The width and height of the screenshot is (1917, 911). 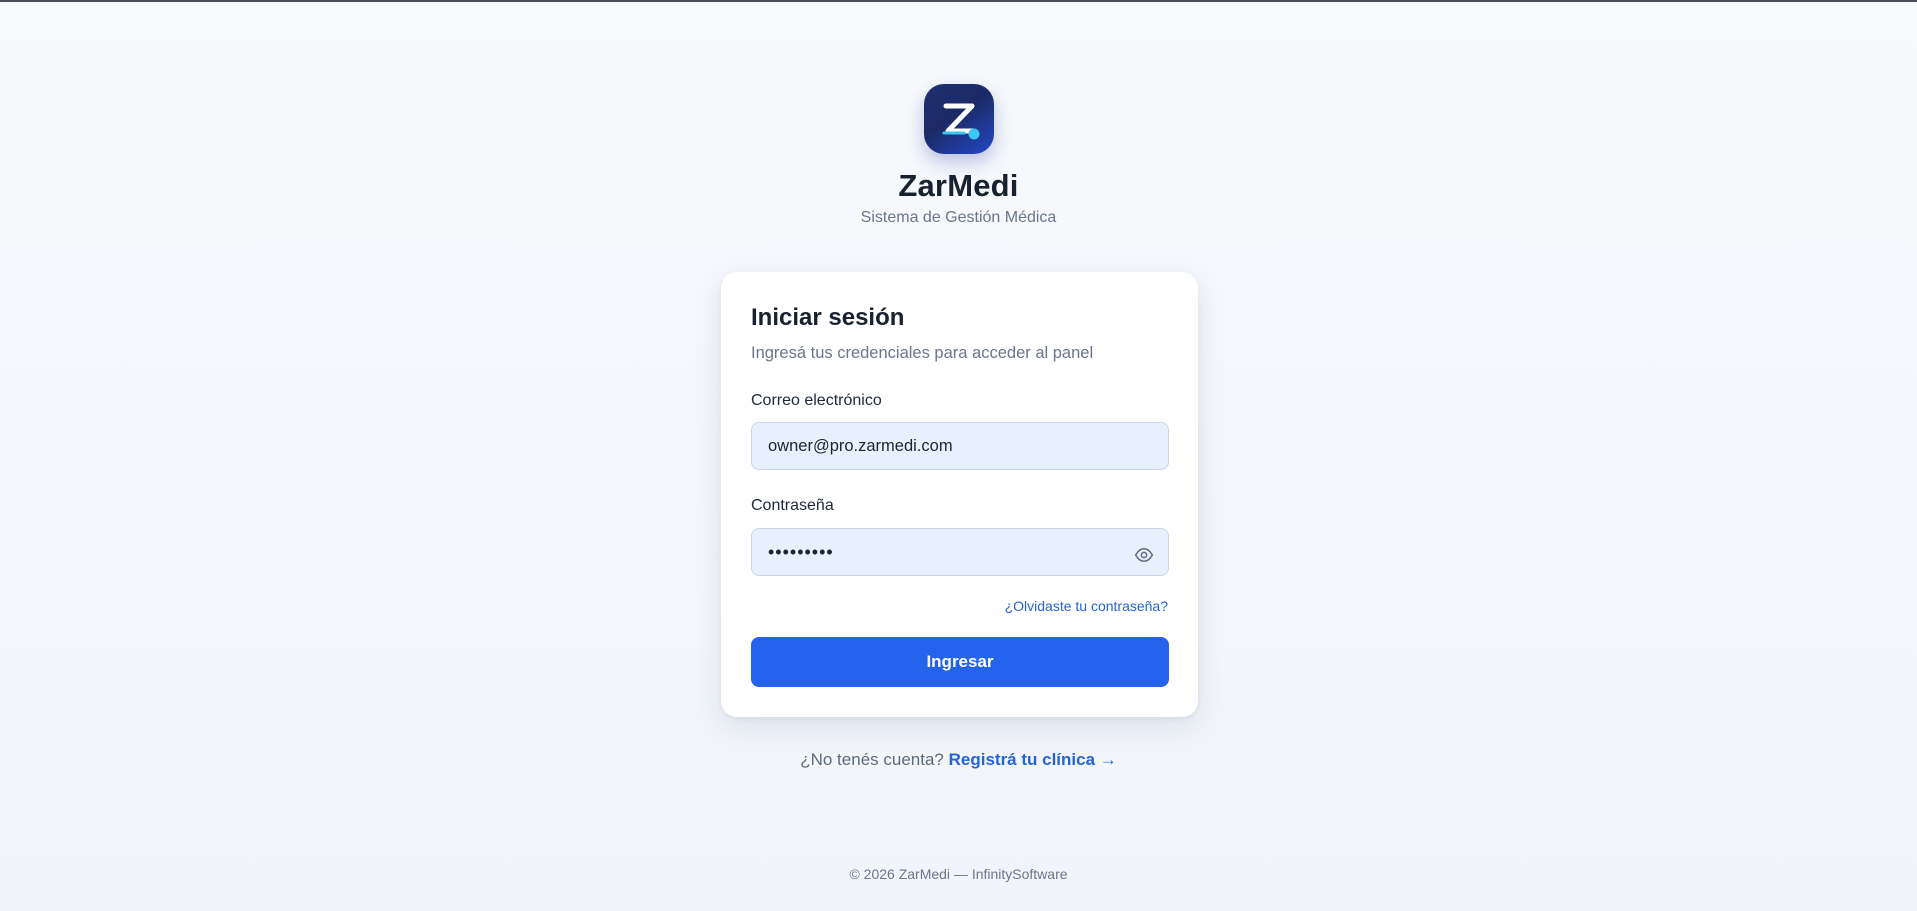 I want to click on zarmedi-logo-icon, so click(x=961, y=121).